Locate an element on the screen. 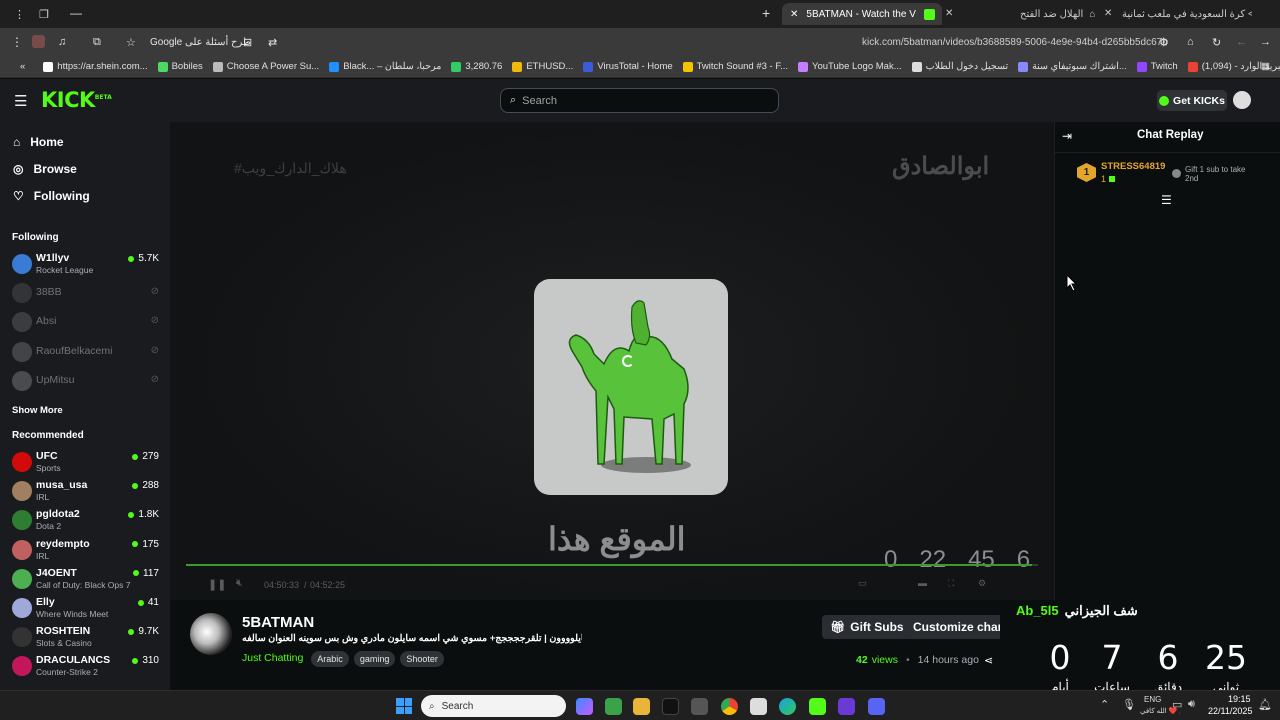  extensions-icon: ⧉ is located at coordinates (97, 42).